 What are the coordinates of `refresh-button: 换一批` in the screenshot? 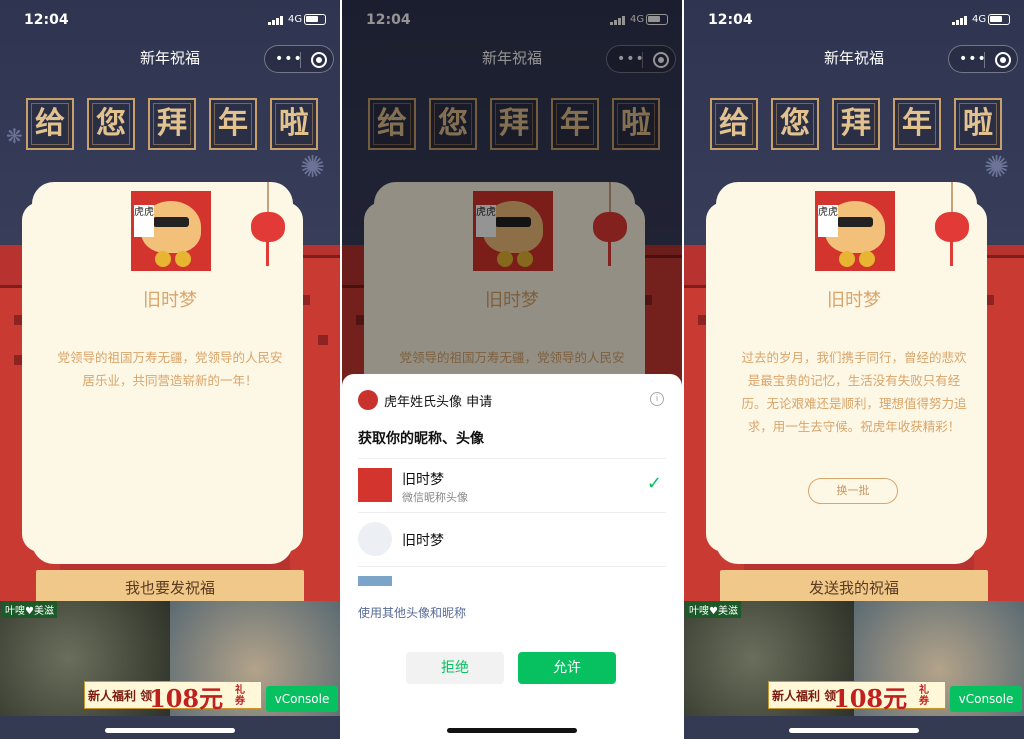 It's located at (853, 491).